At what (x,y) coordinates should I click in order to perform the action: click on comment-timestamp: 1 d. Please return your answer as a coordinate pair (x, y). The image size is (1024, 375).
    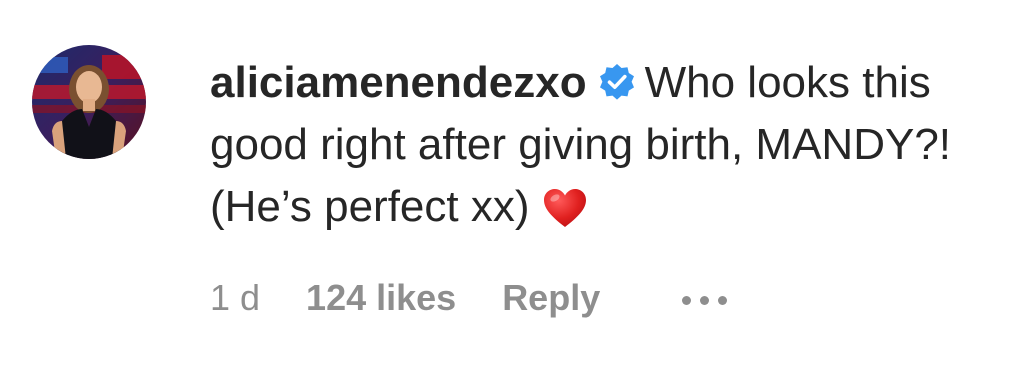
    Looking at the image, I should click on (235, 298).